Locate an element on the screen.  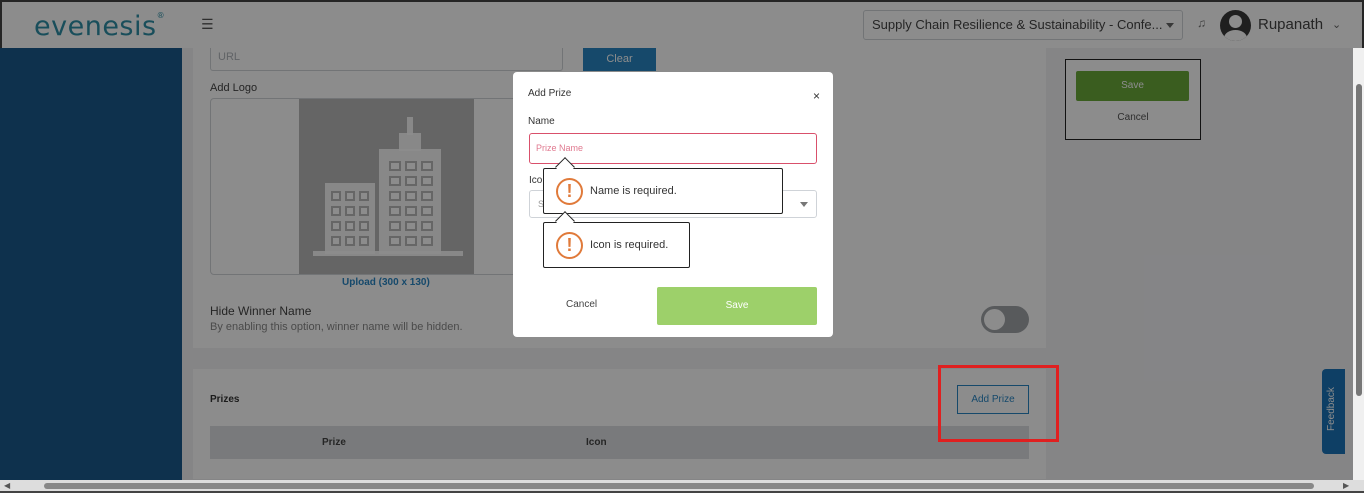
name-error-message: Name is required. is located at coordinates (633, 191).